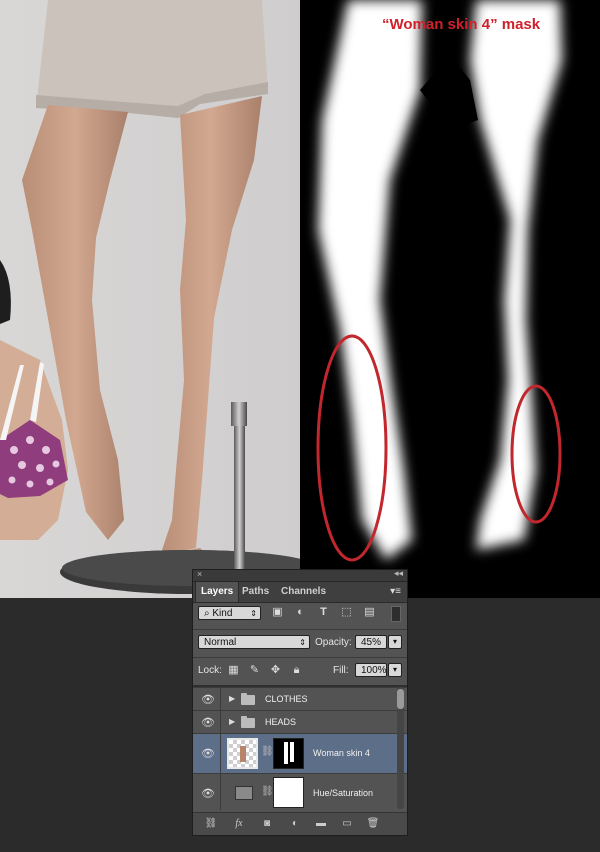 This screenshot has width=600, height=852. I want to click on fx-icon: fx, so click(239, 824).